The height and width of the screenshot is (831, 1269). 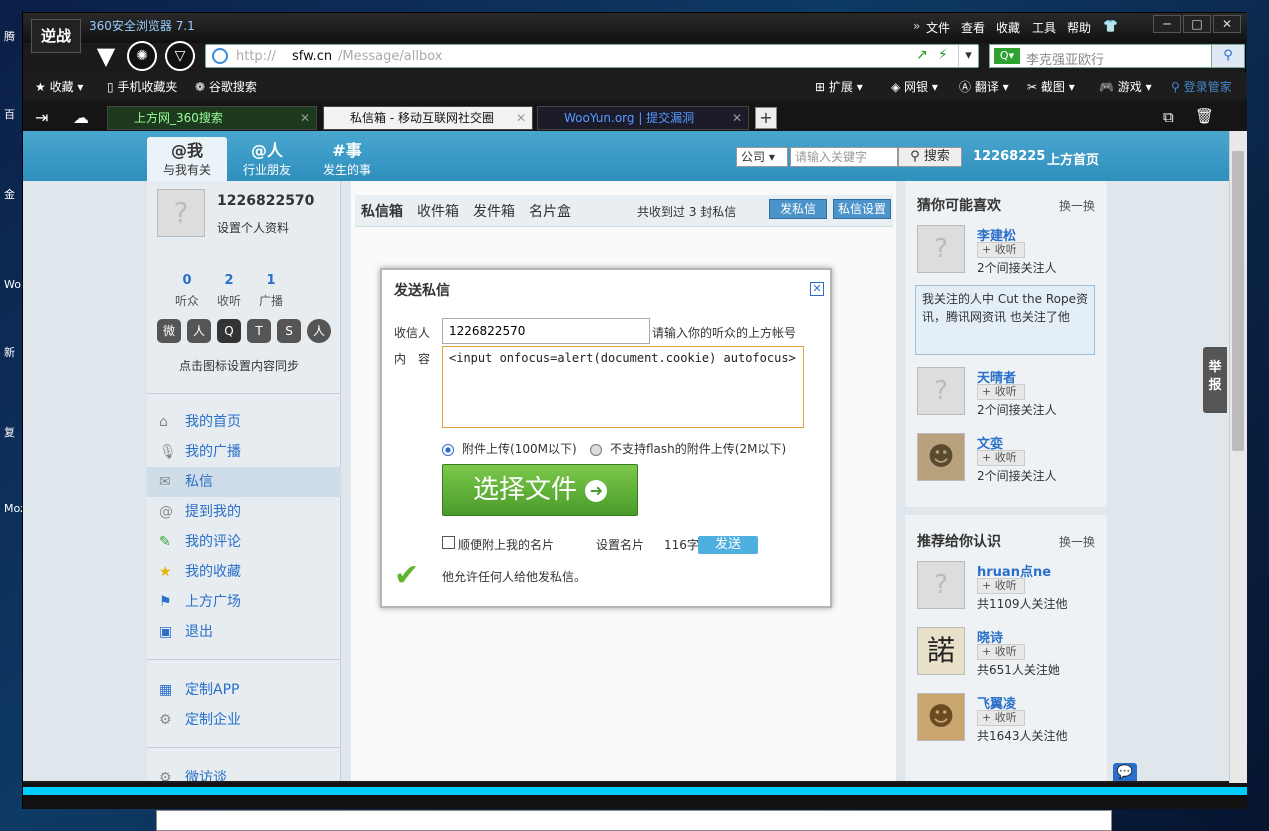 I want to click on game-button: 🎮 游戏 ▾, so click(x=1125, y=86).